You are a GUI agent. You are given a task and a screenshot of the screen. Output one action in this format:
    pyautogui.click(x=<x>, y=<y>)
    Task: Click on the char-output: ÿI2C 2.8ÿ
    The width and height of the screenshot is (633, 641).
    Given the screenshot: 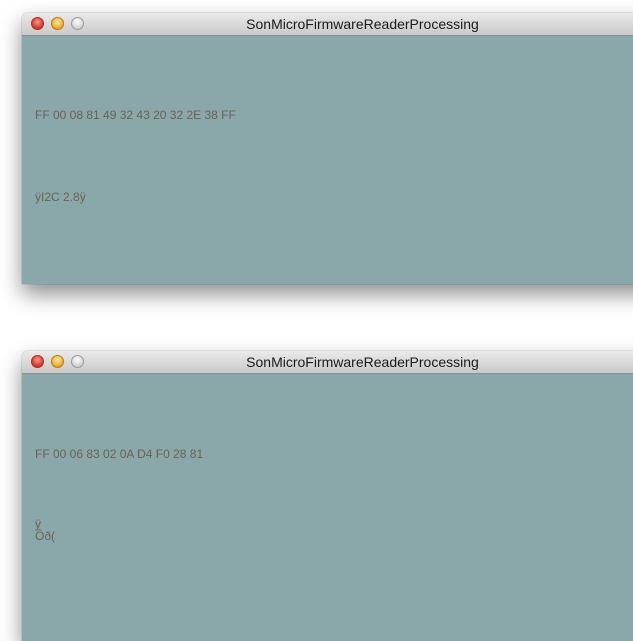 What is the action you would take?
    pyautogui.click(x=60, y=197)
    